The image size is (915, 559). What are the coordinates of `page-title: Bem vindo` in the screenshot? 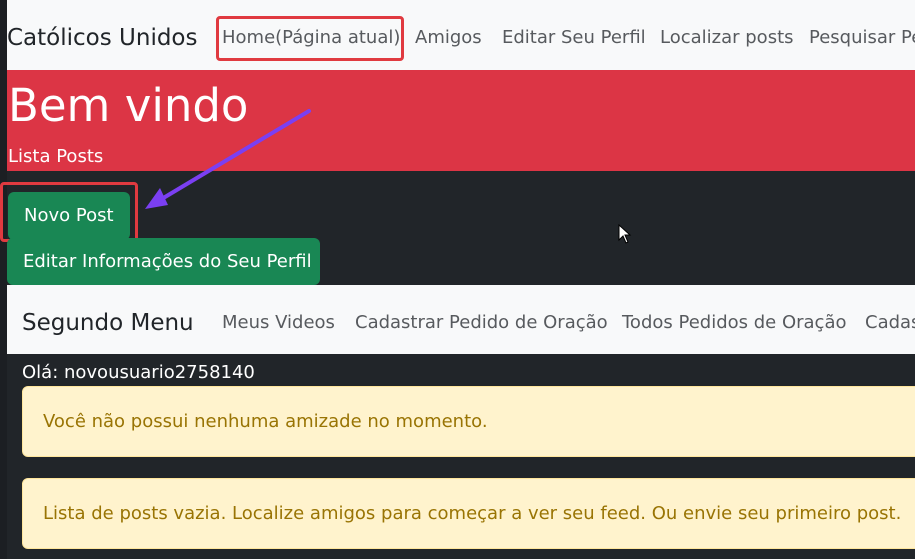 It's located at (128, 105).